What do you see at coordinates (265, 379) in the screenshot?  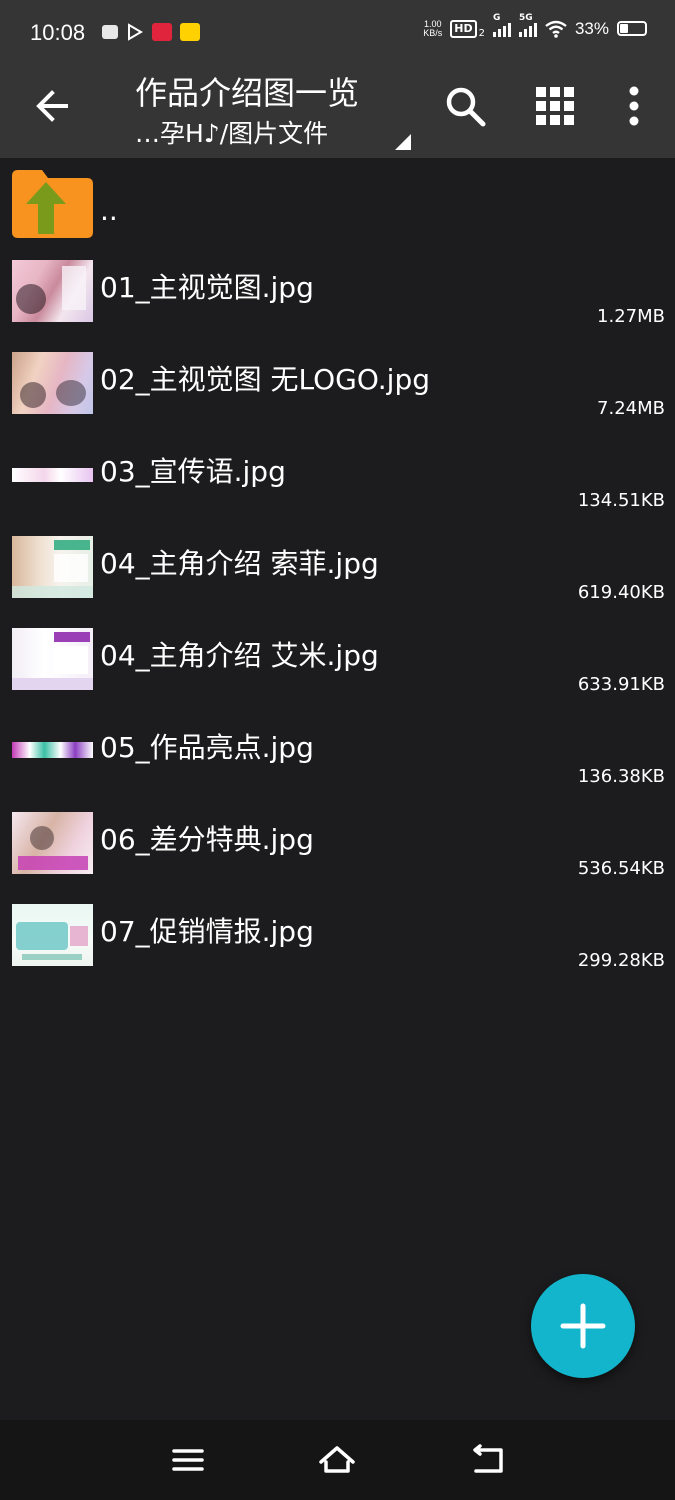 I see `file-name: 02_主视觉图 无LOGO.jpg` at bounding box center [265, 379].